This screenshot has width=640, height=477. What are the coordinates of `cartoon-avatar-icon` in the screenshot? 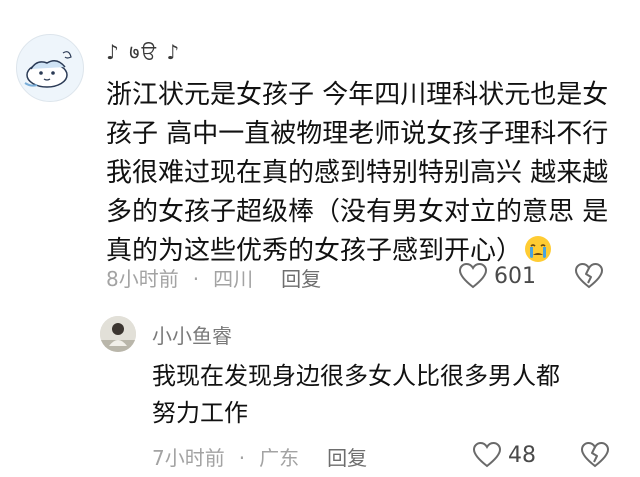 It's located at (50, 68).